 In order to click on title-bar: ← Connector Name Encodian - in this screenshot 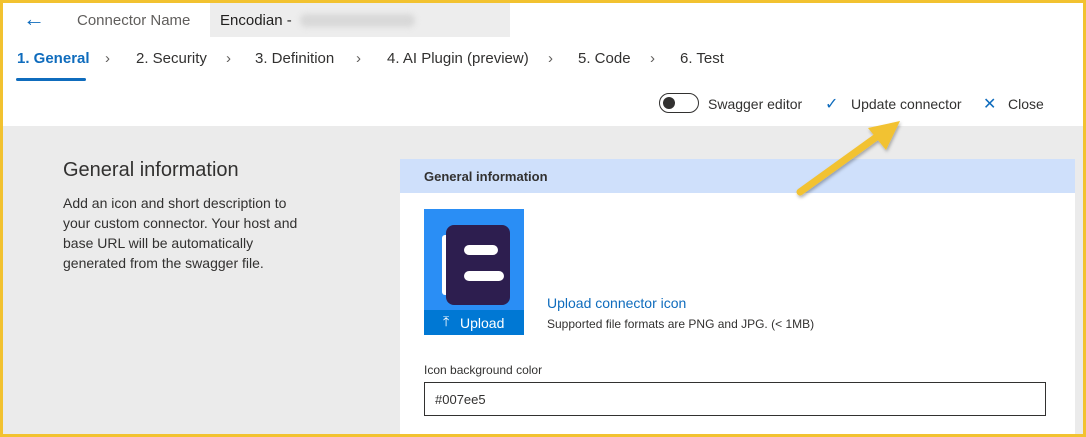, I will do `click(543, 20)`.